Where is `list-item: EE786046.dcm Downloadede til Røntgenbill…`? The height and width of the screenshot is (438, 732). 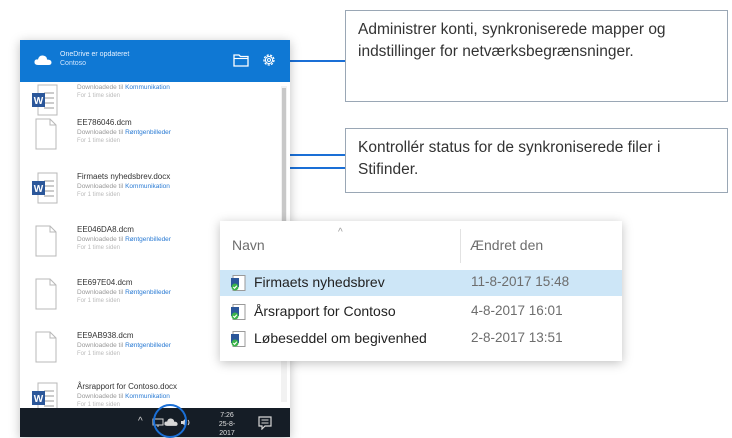 list-item: EE786046.dcm Downloadede til Røntgenbill… is located at coordinates (150, 133).